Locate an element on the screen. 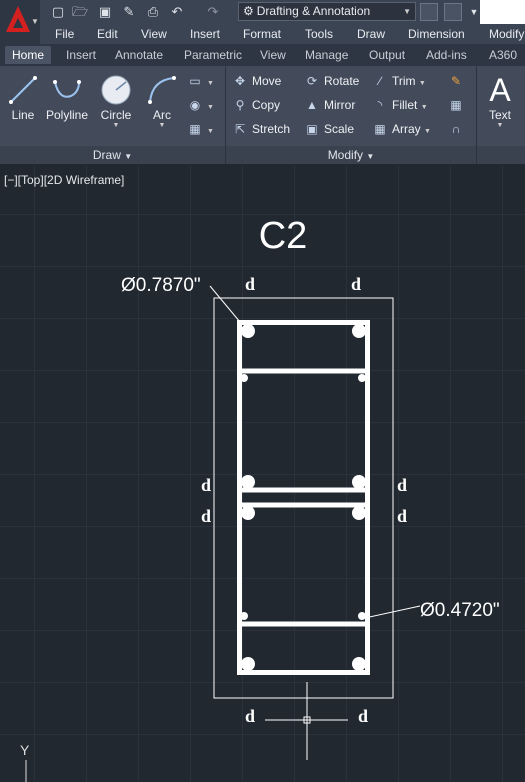 This screenshot has height=782, width=525. stirrup-frame is located at coordinates (303, 497).